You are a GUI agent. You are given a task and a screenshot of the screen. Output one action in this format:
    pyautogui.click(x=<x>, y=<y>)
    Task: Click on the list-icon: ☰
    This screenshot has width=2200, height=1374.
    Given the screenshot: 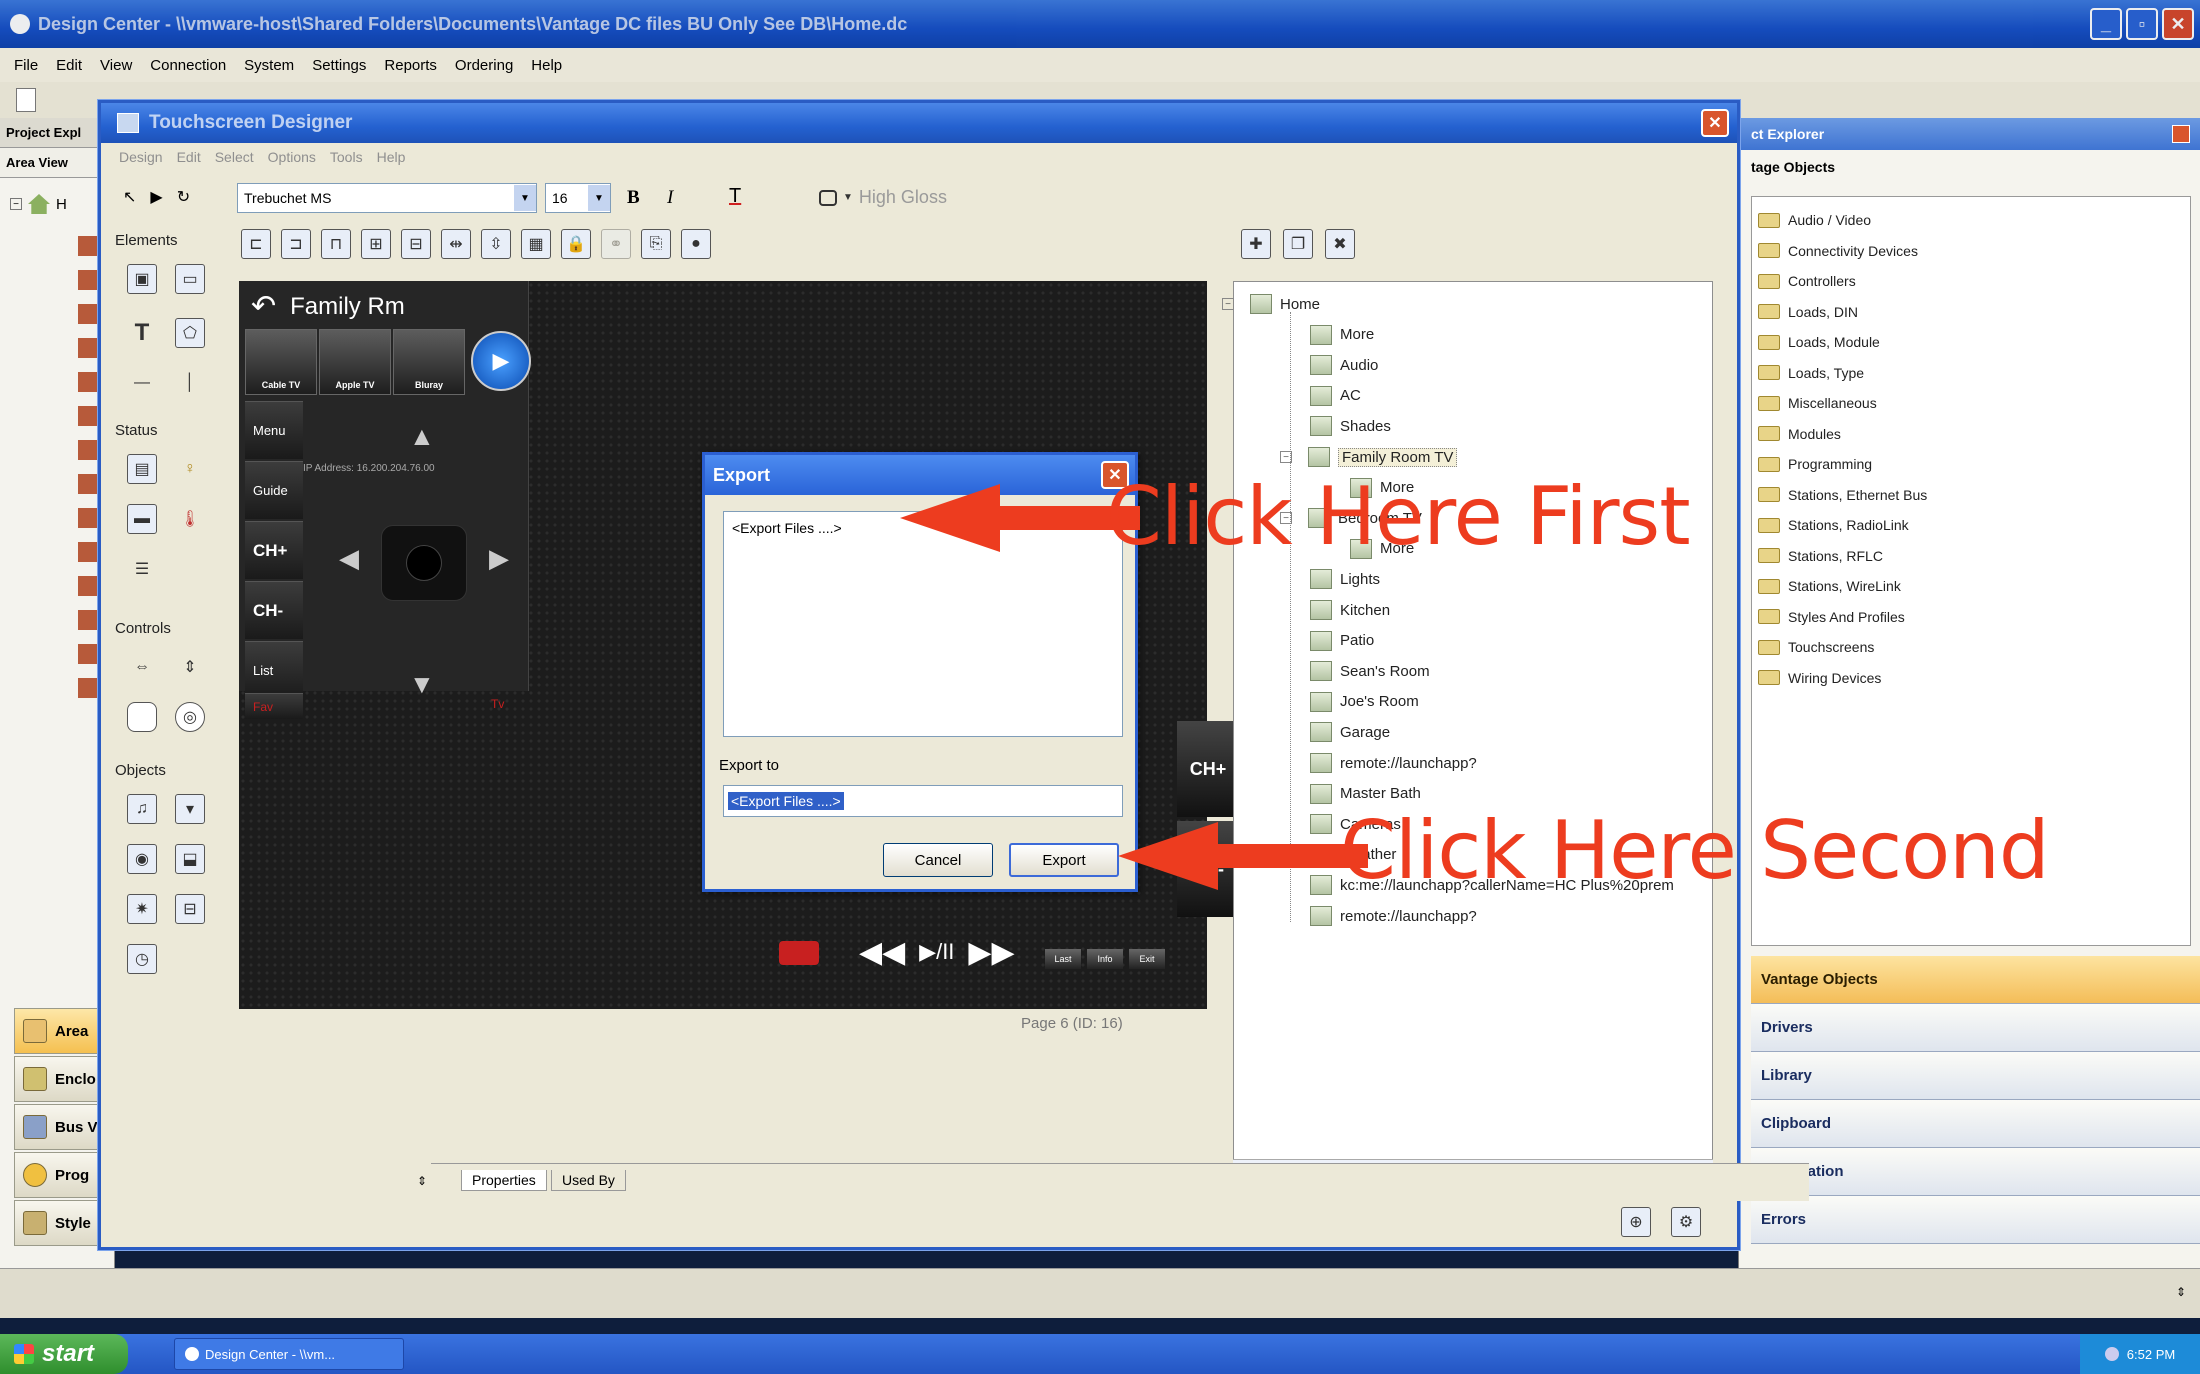 What is the action you would take?
    pyautogui.click(x=142, y=569)
    